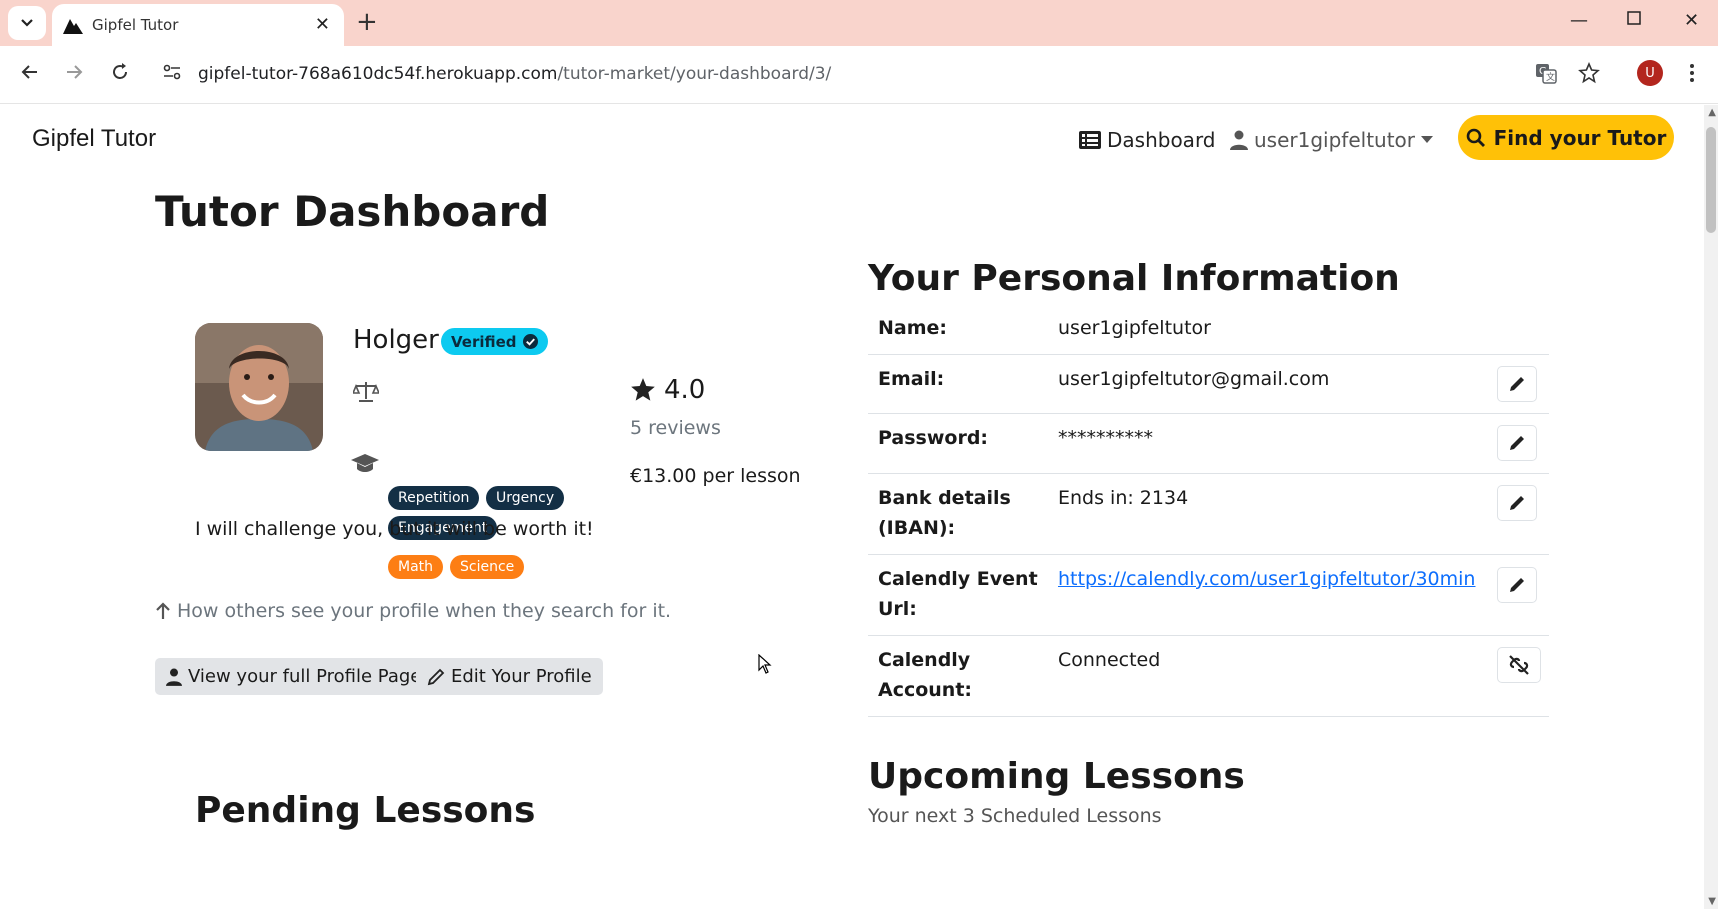  I want to click on mouse-cursor-icon, so click(765, 664).